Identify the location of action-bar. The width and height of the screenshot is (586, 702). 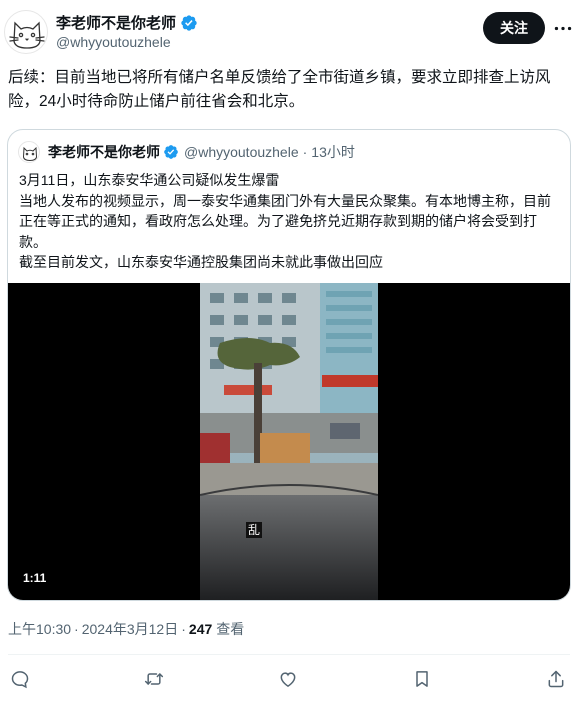
(293, 679).